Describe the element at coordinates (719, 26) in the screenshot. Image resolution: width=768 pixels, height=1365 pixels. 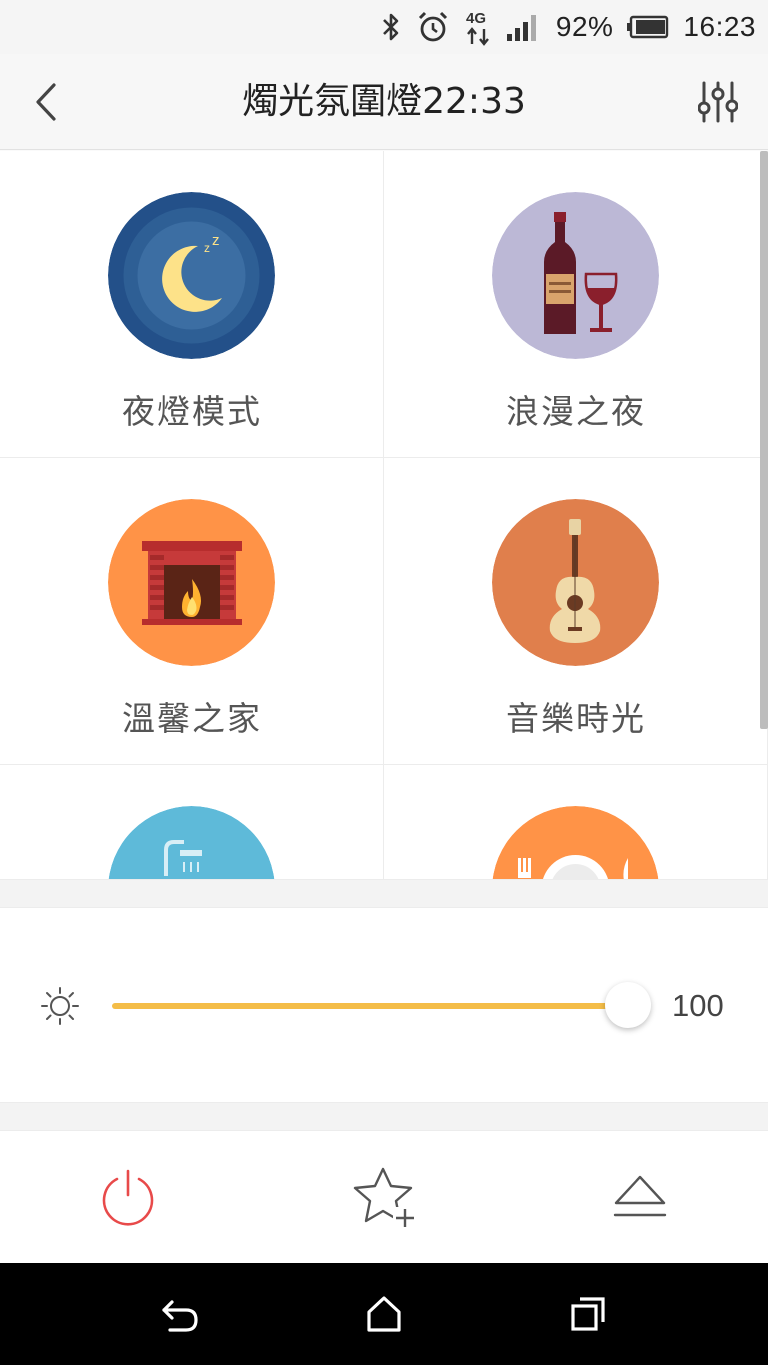
I see `clock: 16:23` at that location.